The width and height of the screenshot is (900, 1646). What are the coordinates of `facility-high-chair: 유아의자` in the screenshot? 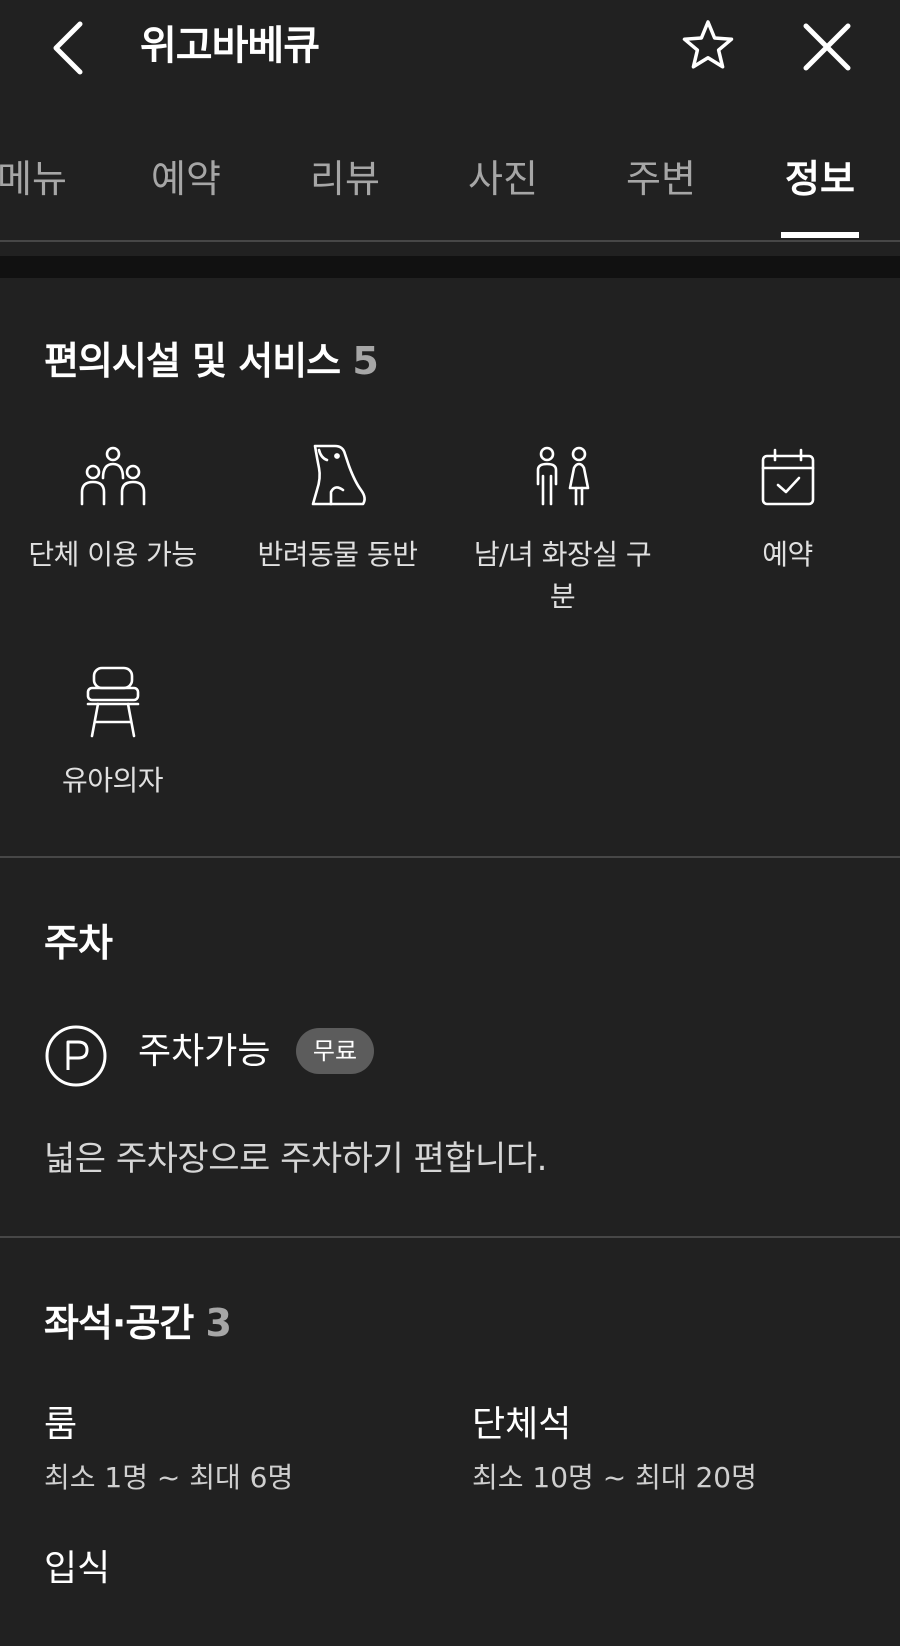 It's located at (112, 733).